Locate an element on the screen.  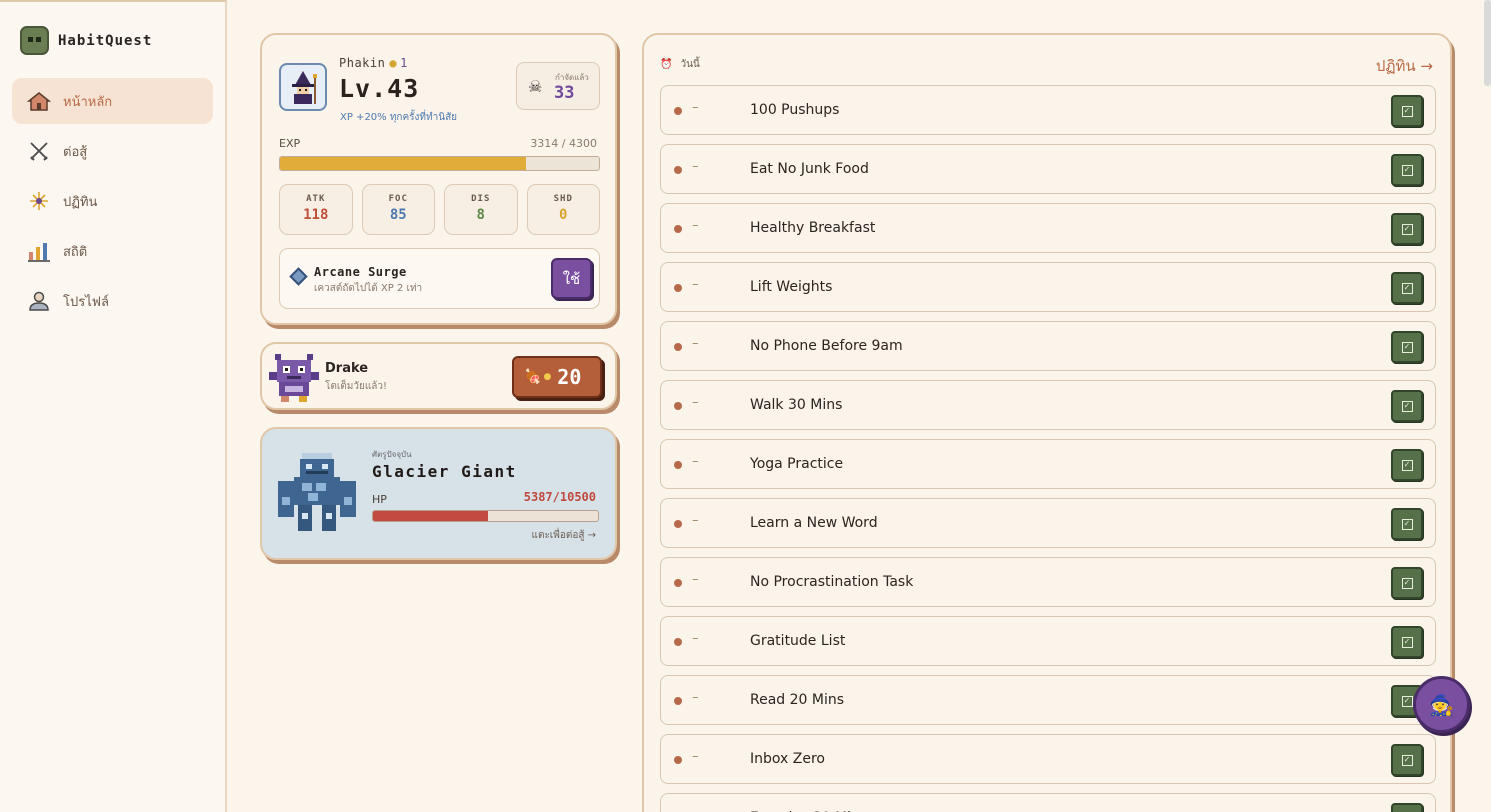
sidebar-item-profile: โปรไฟล์ is located at coordinates (112, 301).